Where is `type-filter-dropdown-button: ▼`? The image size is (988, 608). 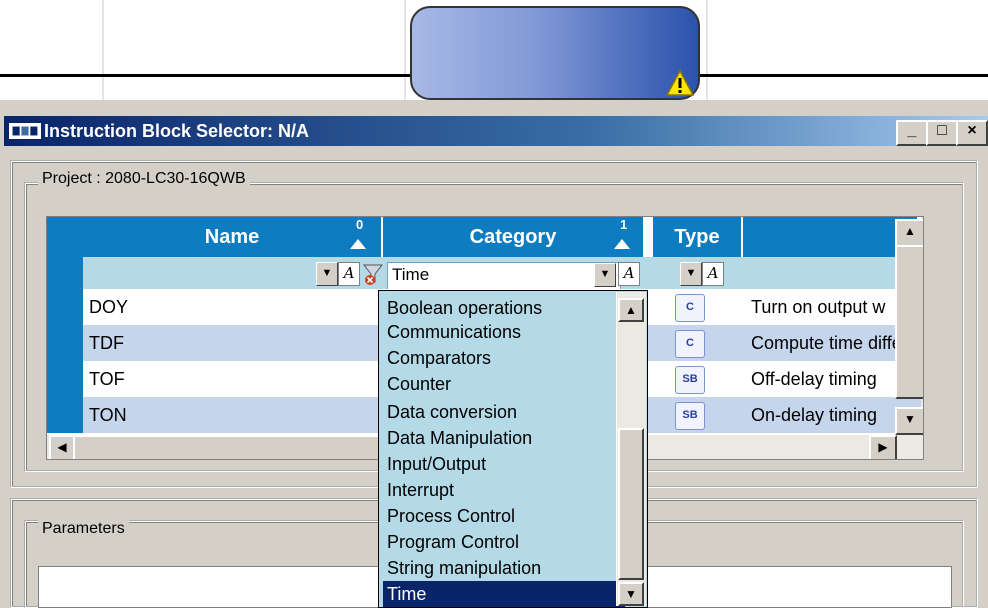 type-filter-dropdown-button: ▼ is located at coordinates (691, 274).